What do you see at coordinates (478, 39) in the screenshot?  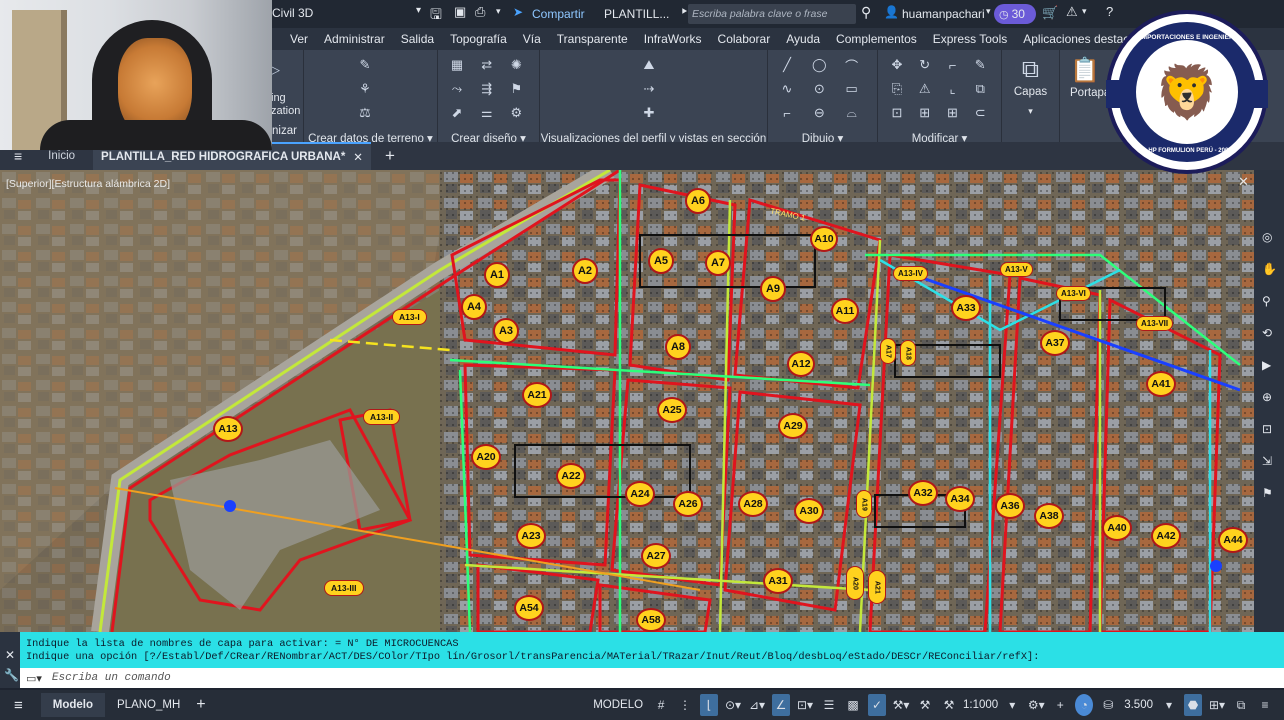 I see `tab-topografia: Topografía` at bounding box center [478, 39].